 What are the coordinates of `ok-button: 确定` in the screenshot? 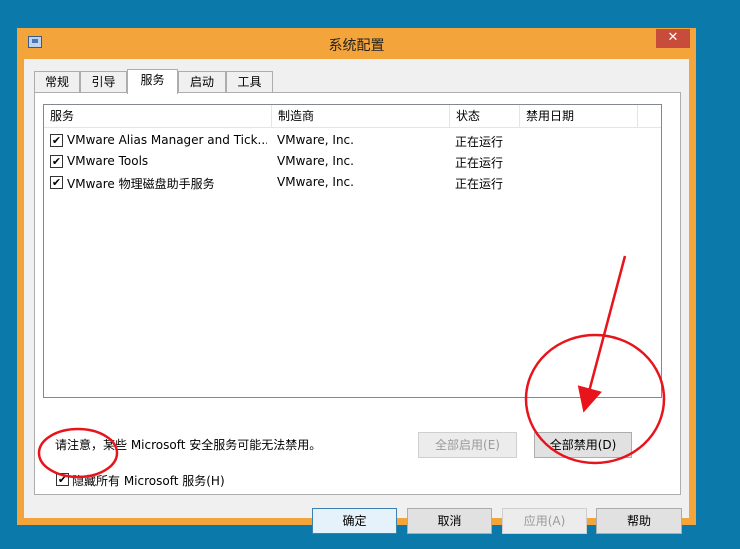 It's located at (354, 521).